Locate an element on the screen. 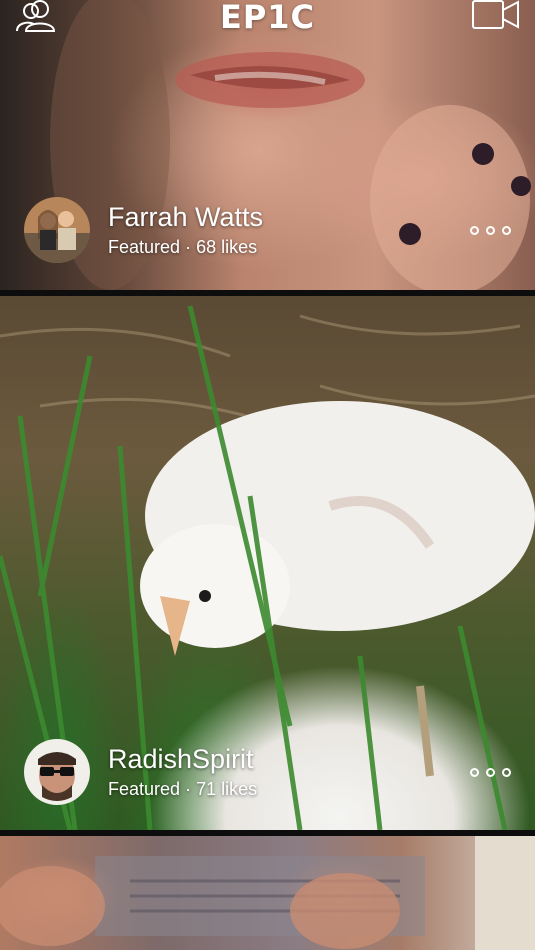  video-thumbnail is located at coordinates (267, 893).